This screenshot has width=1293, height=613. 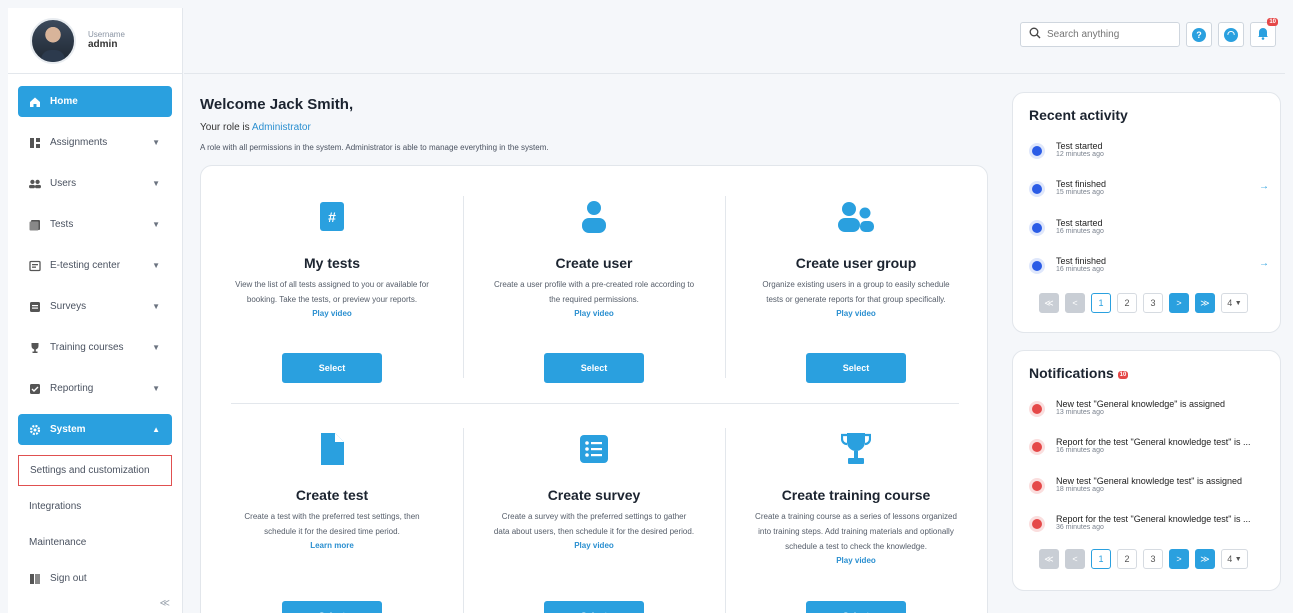 What do you see at coordinates (95, 224) in the screenshot?
I see `sidebar-item-tests: Tests ▼` at bounding box center [95, 224].